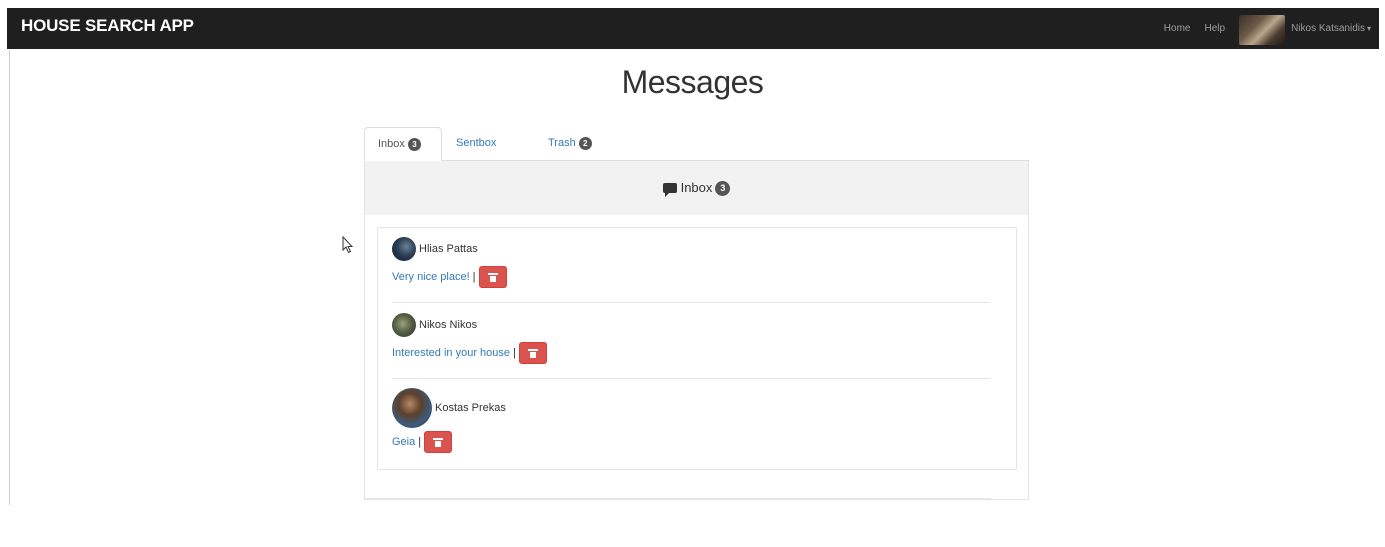 The width and height of the screenshot is (1385, 547). What do you see at coordinates (1262, 29) in the screenshot?
I see `user-avatar` at bounding box center [1262, 29].